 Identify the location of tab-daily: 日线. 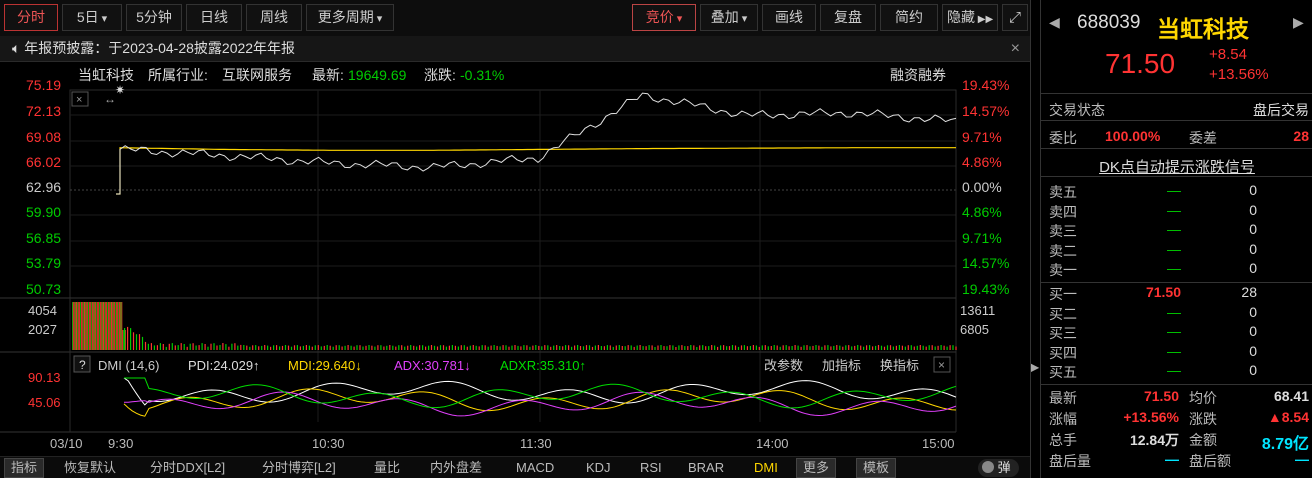
(214, 17).